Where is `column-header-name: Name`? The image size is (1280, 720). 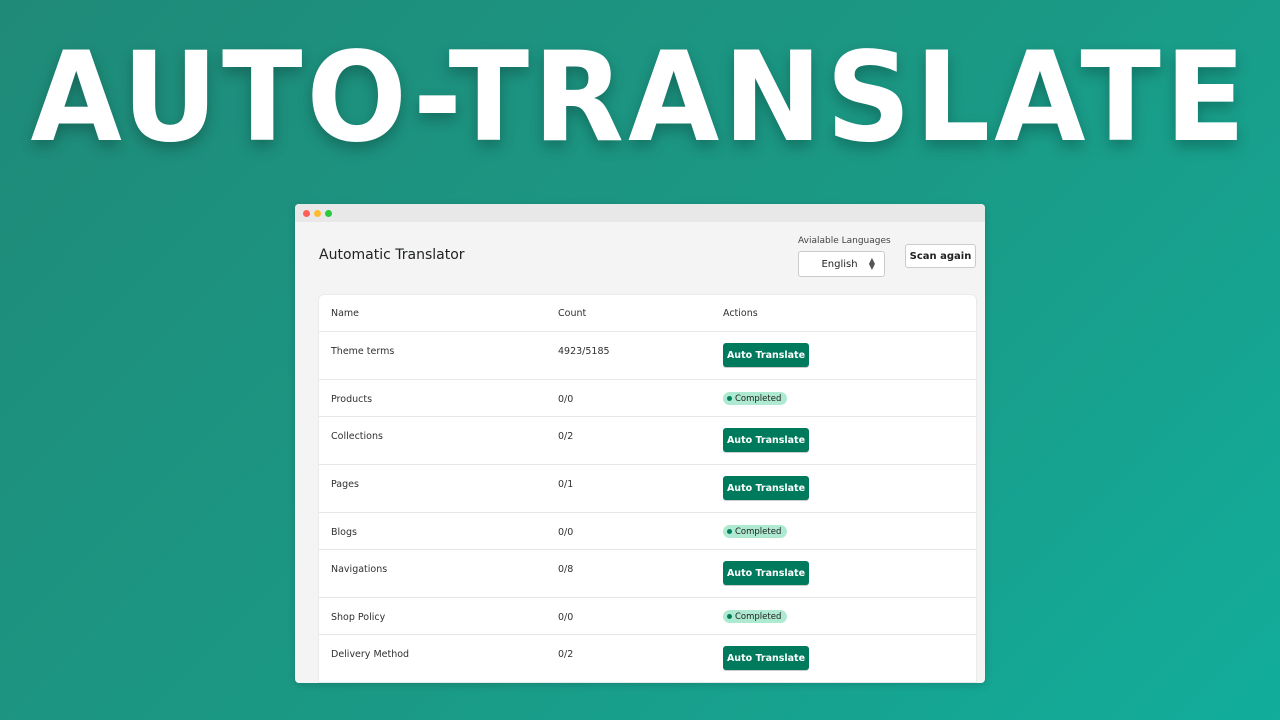
column-header-name: Name is located at coordinates (345, 313).